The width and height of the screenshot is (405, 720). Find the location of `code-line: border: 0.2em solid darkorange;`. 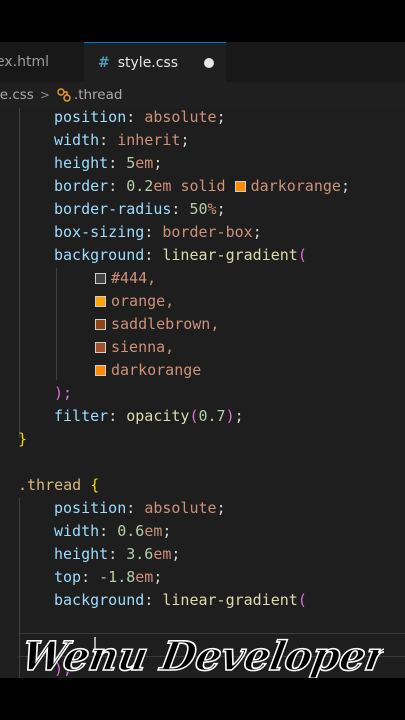

code-line: border: 0.2em solid darkorange; is located at coordinates (202, 186).